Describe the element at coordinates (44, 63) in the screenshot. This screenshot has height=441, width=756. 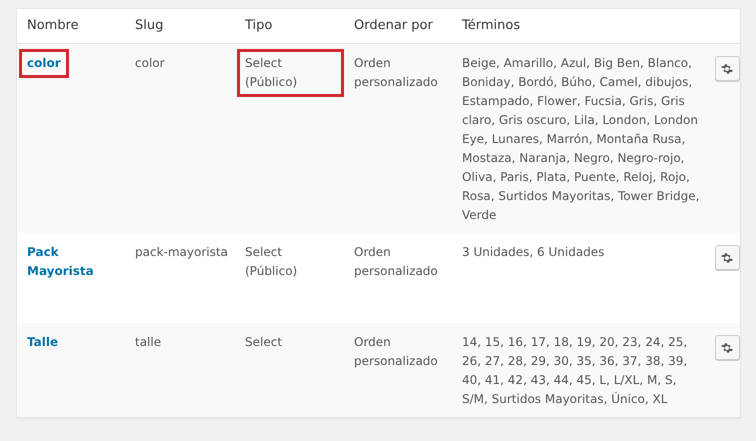
I see `attribute-name-link: color` at that location.